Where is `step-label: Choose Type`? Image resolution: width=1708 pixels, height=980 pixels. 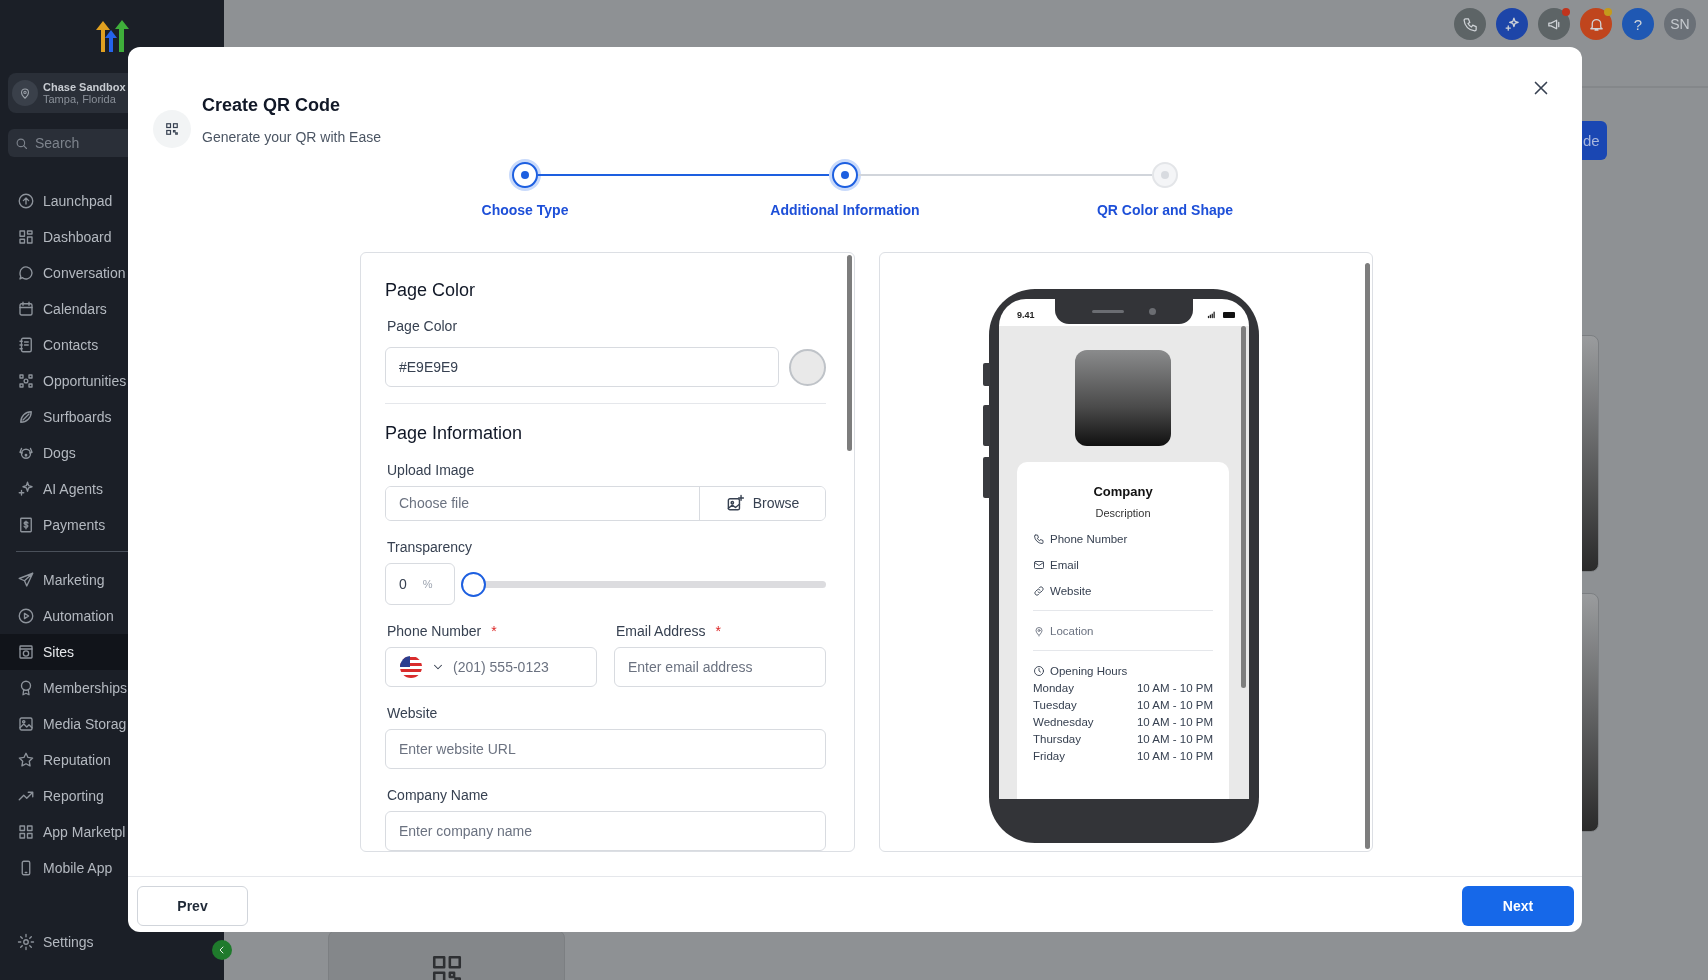
step-label: Choose Type is located at coordinates (525, 210).